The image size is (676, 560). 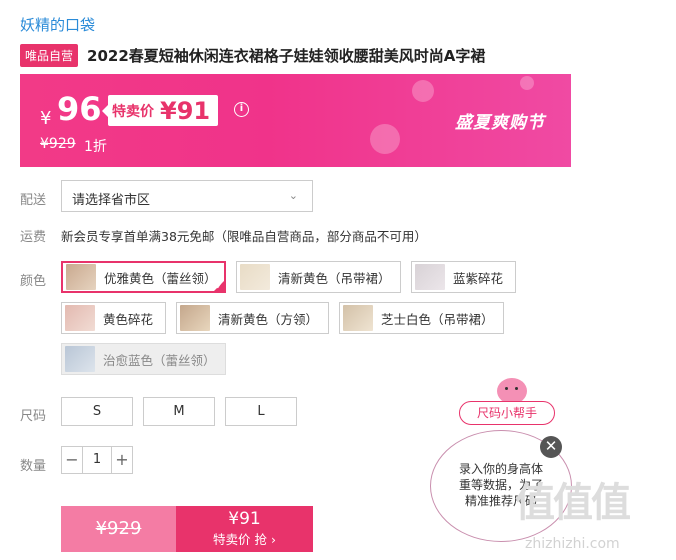 I want to click on color-option-label: 蓝紫碎花, so click(x=478, y=278).